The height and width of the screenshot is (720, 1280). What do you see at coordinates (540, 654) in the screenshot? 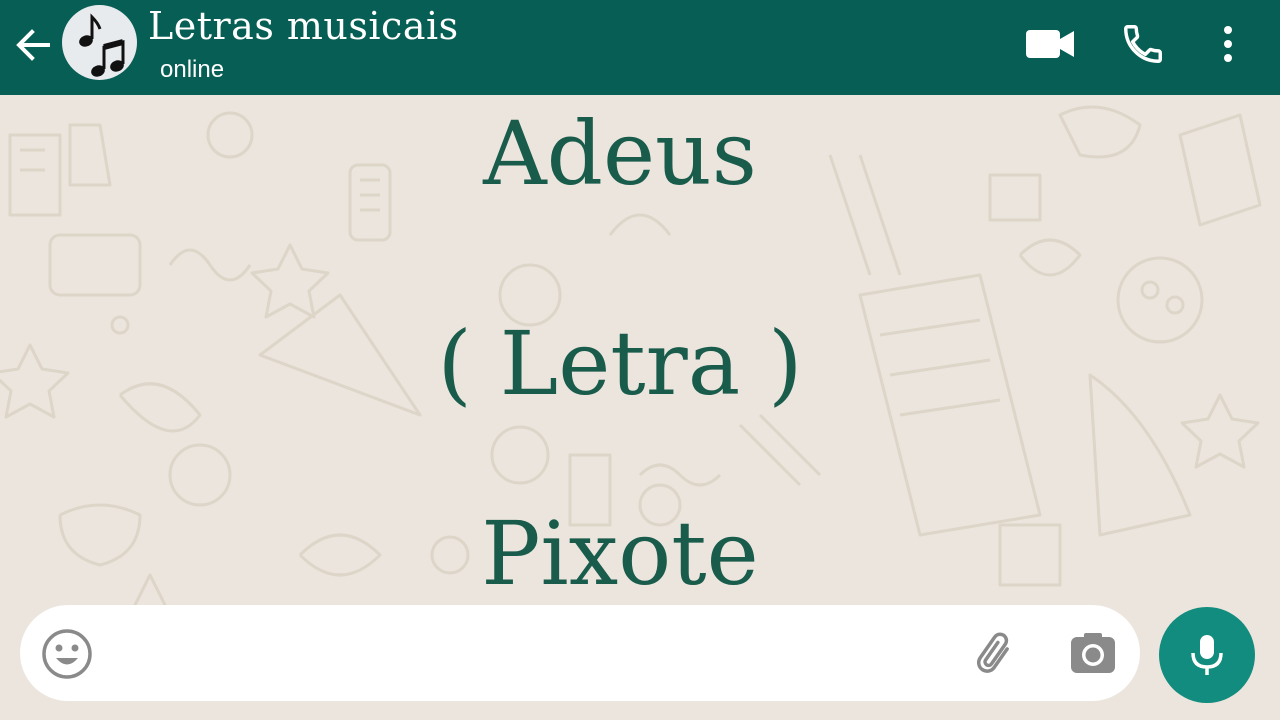
I see `message-input` at bounding box center [540, 654].